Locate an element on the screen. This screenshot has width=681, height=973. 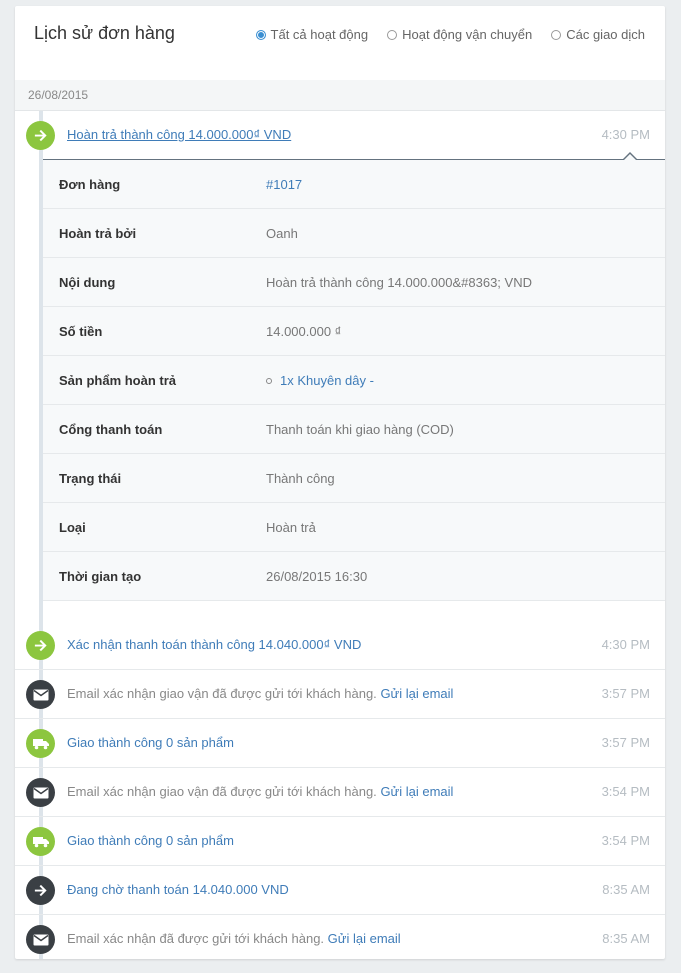
filter-all-activities: Tất cả hoạt động is located at coordinates (312, 34).